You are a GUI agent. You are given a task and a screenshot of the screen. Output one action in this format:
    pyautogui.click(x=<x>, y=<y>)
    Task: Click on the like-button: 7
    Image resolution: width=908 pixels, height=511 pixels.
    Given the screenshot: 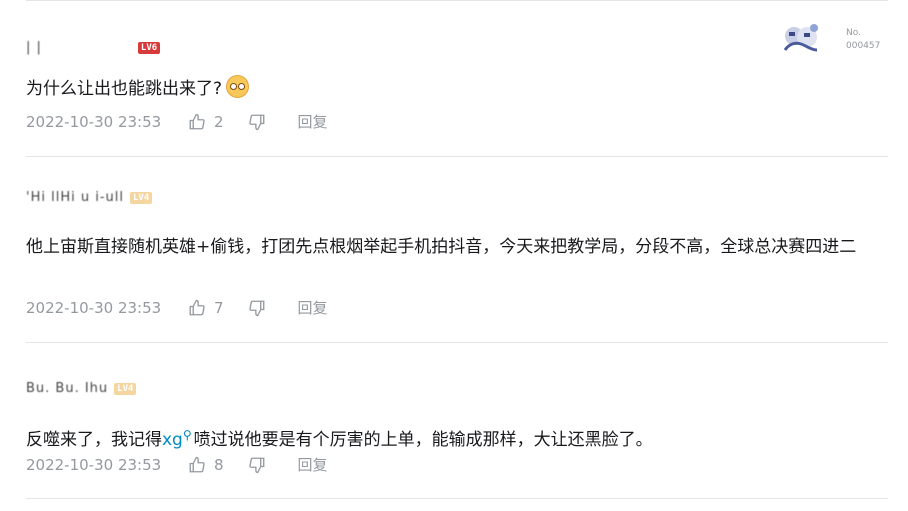 What is the action you would take?
    pyautogui.click(x=206, y=308)
    